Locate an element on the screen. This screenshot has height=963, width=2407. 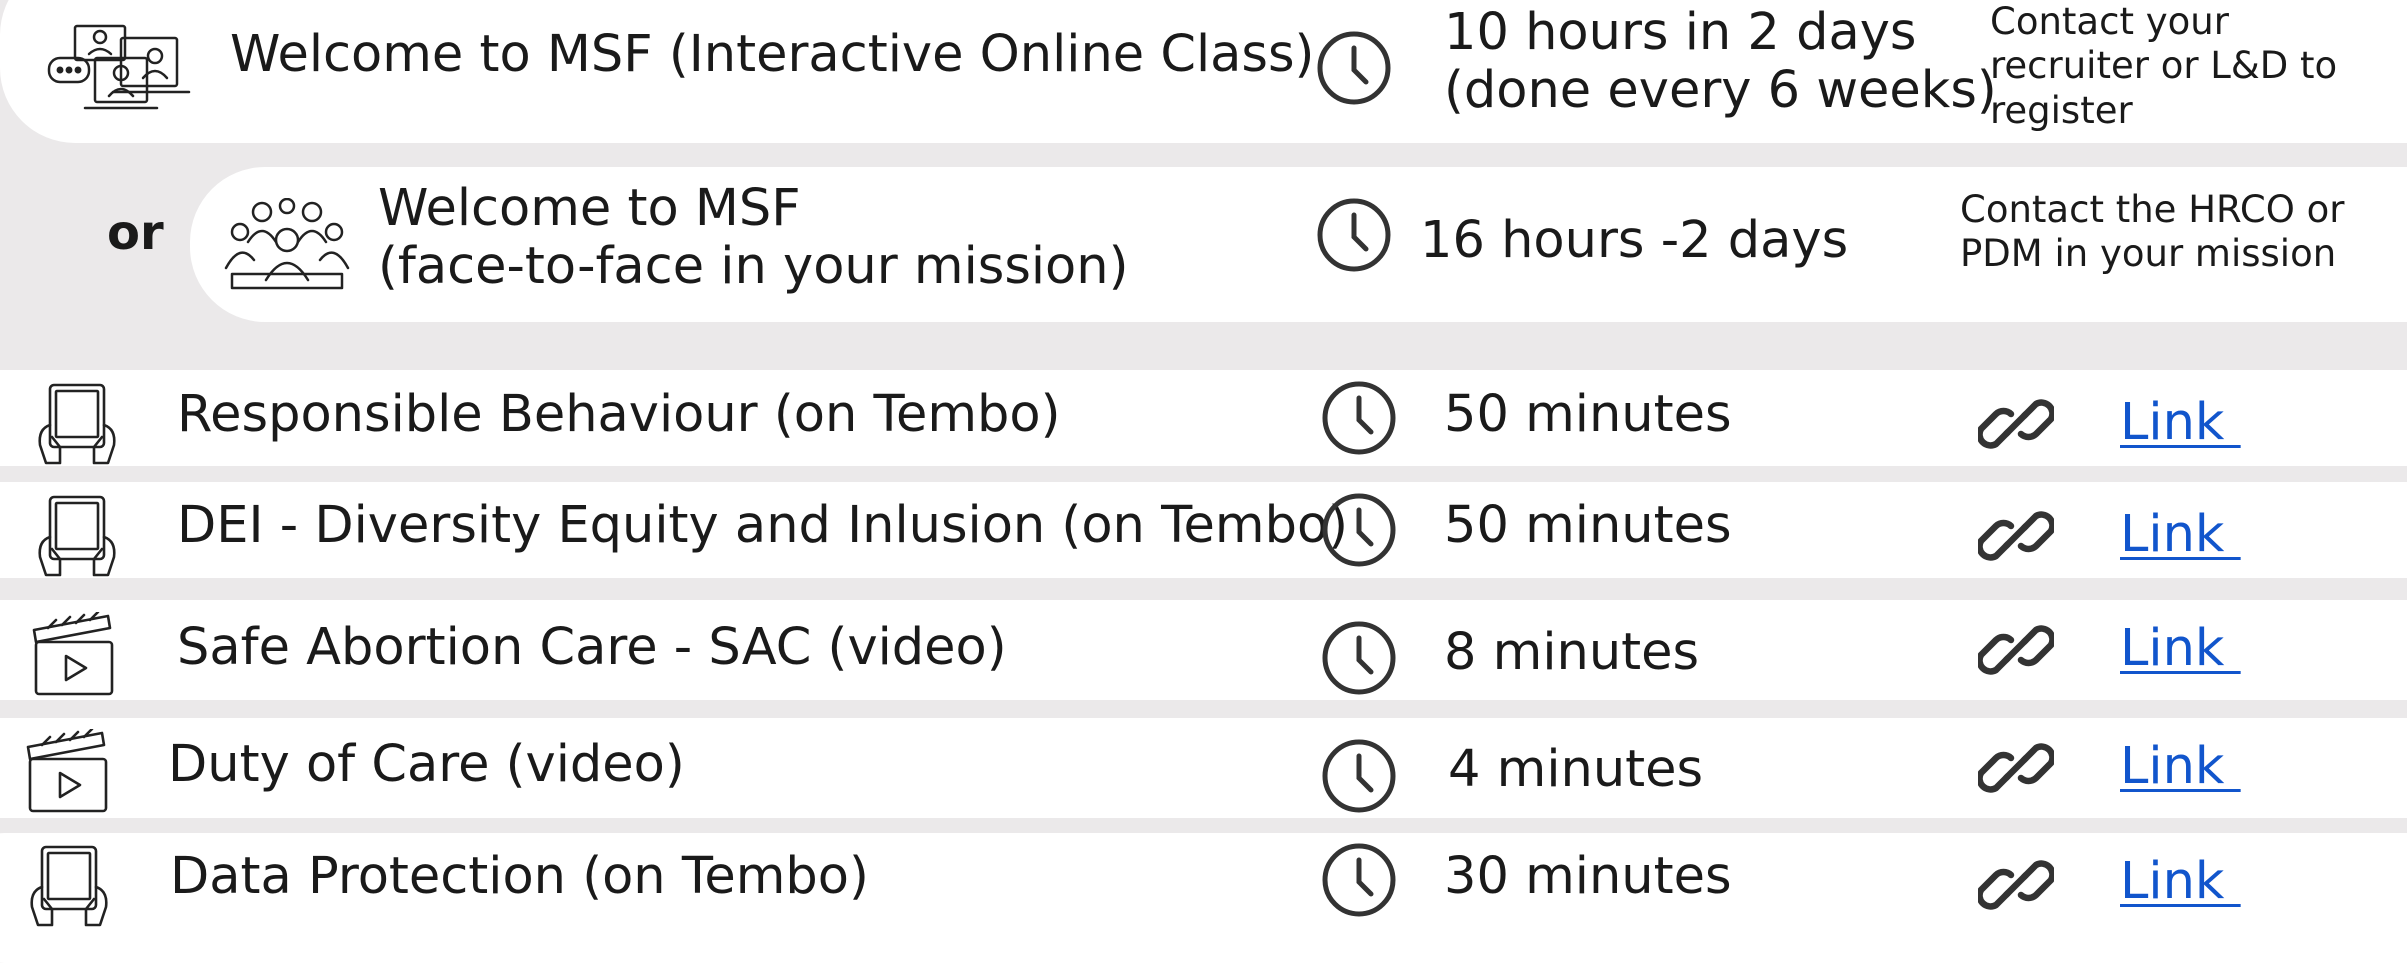
course-title: Duty of Care (video) is located at coordinates (426, 764).